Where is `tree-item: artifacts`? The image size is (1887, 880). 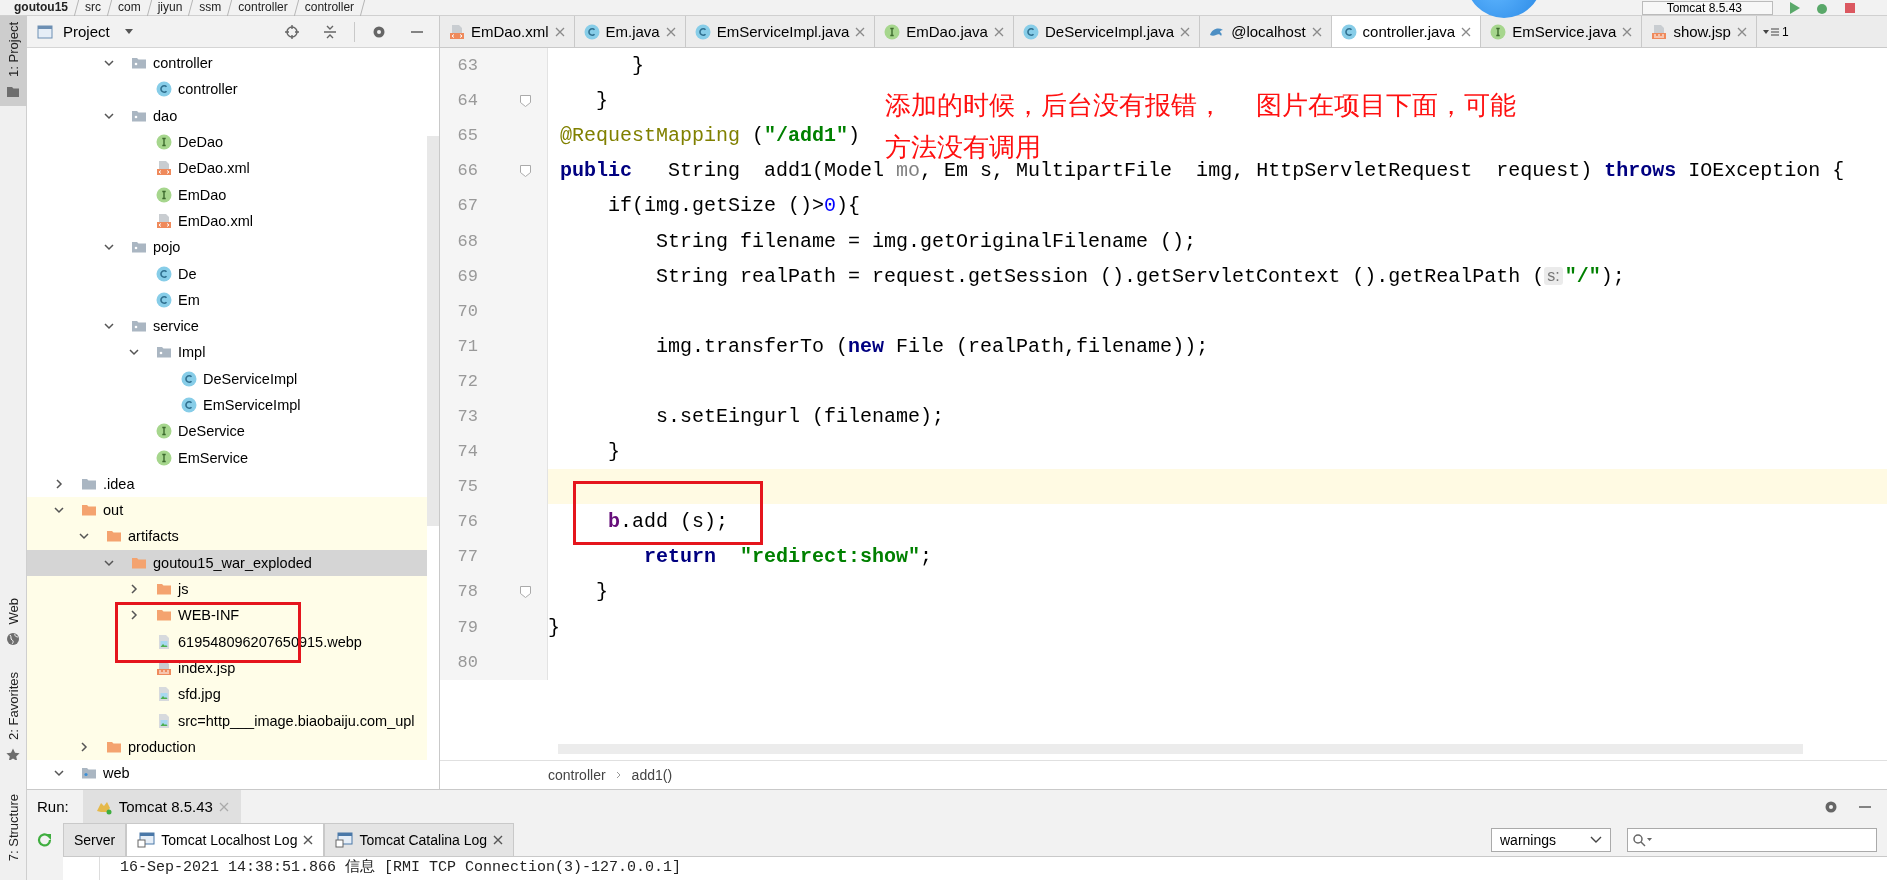
tree-item: artifacts is located at coordinates (227, 536).